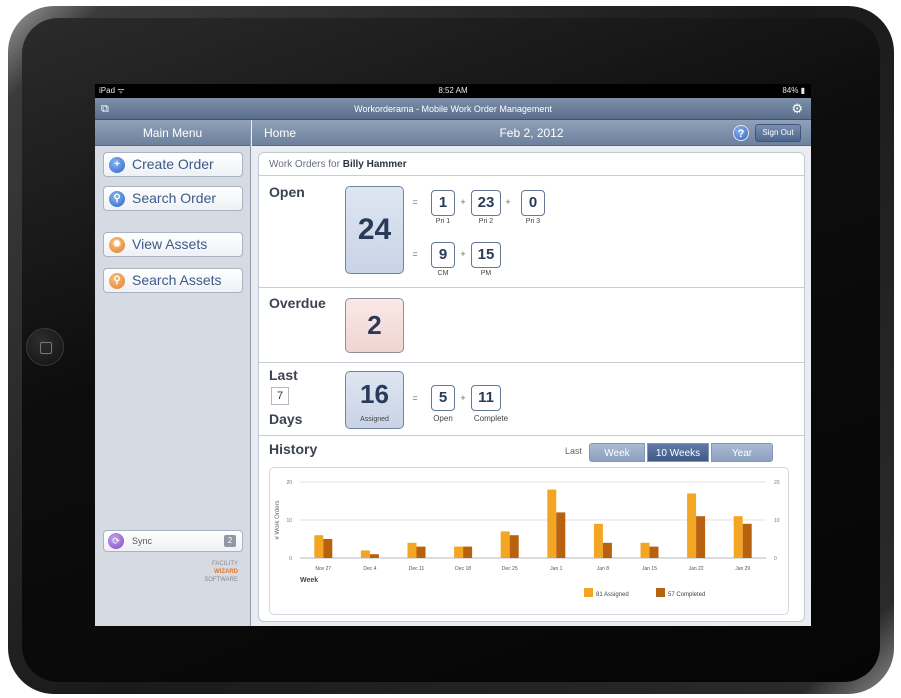  Describe the element at coordinates (510, 569) in the screenshot. I see `x-tick-label: Dec 25` at that location.